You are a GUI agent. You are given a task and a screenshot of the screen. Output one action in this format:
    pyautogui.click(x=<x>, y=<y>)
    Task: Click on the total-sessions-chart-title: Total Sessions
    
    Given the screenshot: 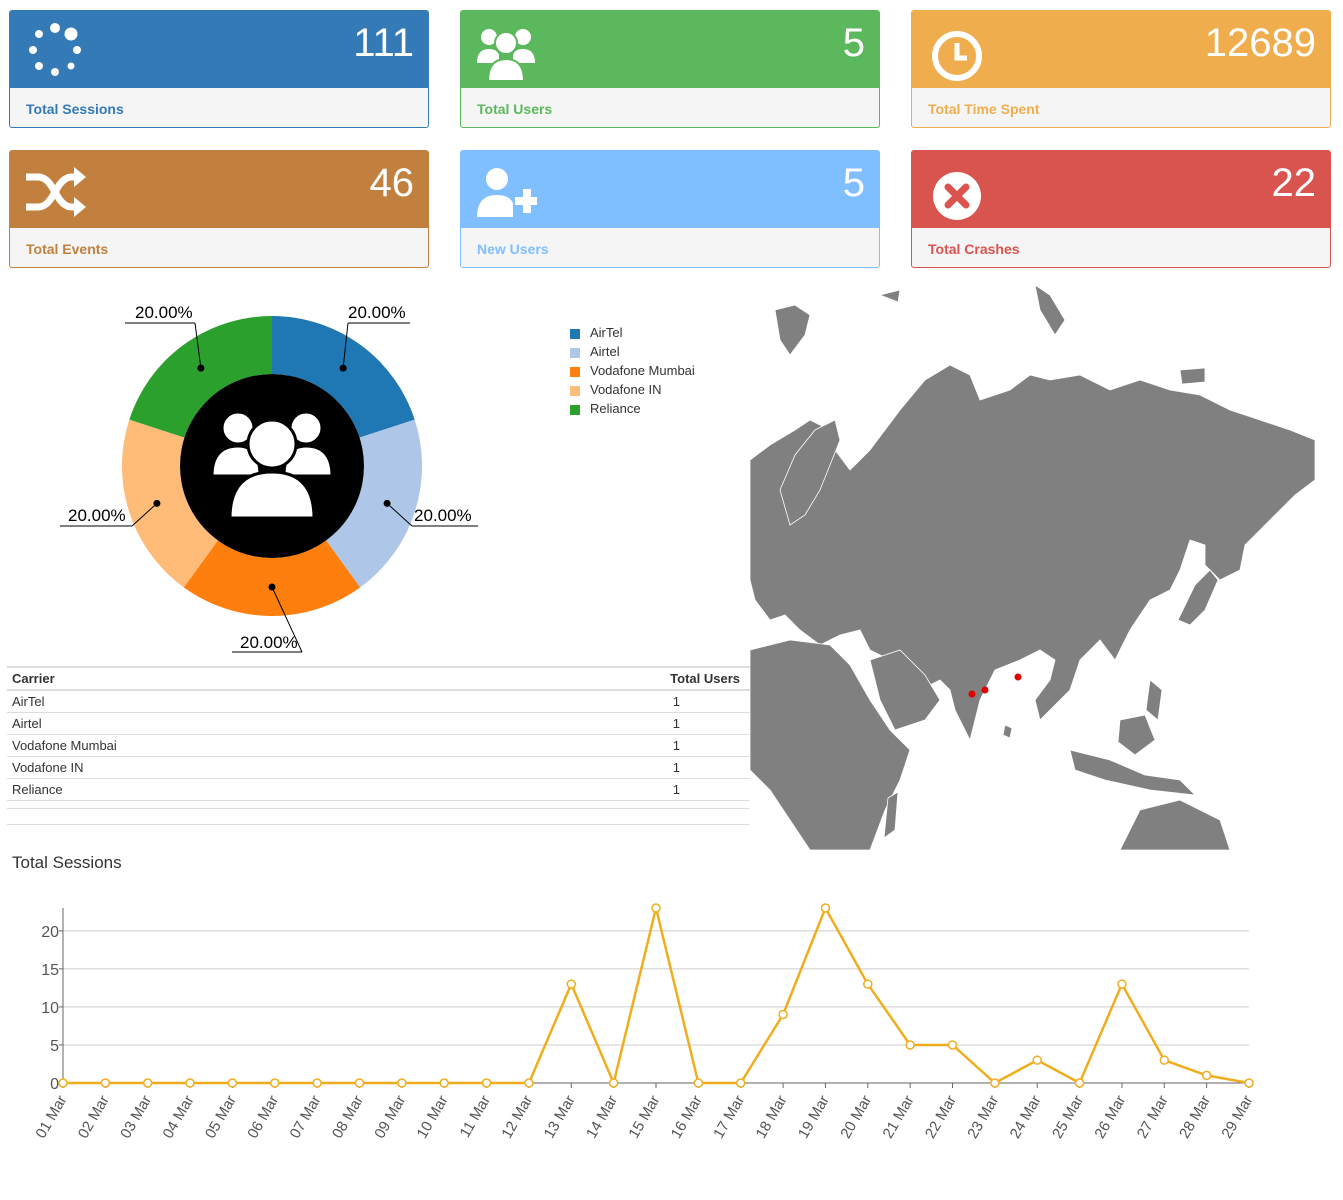 What is the action you would take?
    pyautogui.click(x=67, y=862)
    